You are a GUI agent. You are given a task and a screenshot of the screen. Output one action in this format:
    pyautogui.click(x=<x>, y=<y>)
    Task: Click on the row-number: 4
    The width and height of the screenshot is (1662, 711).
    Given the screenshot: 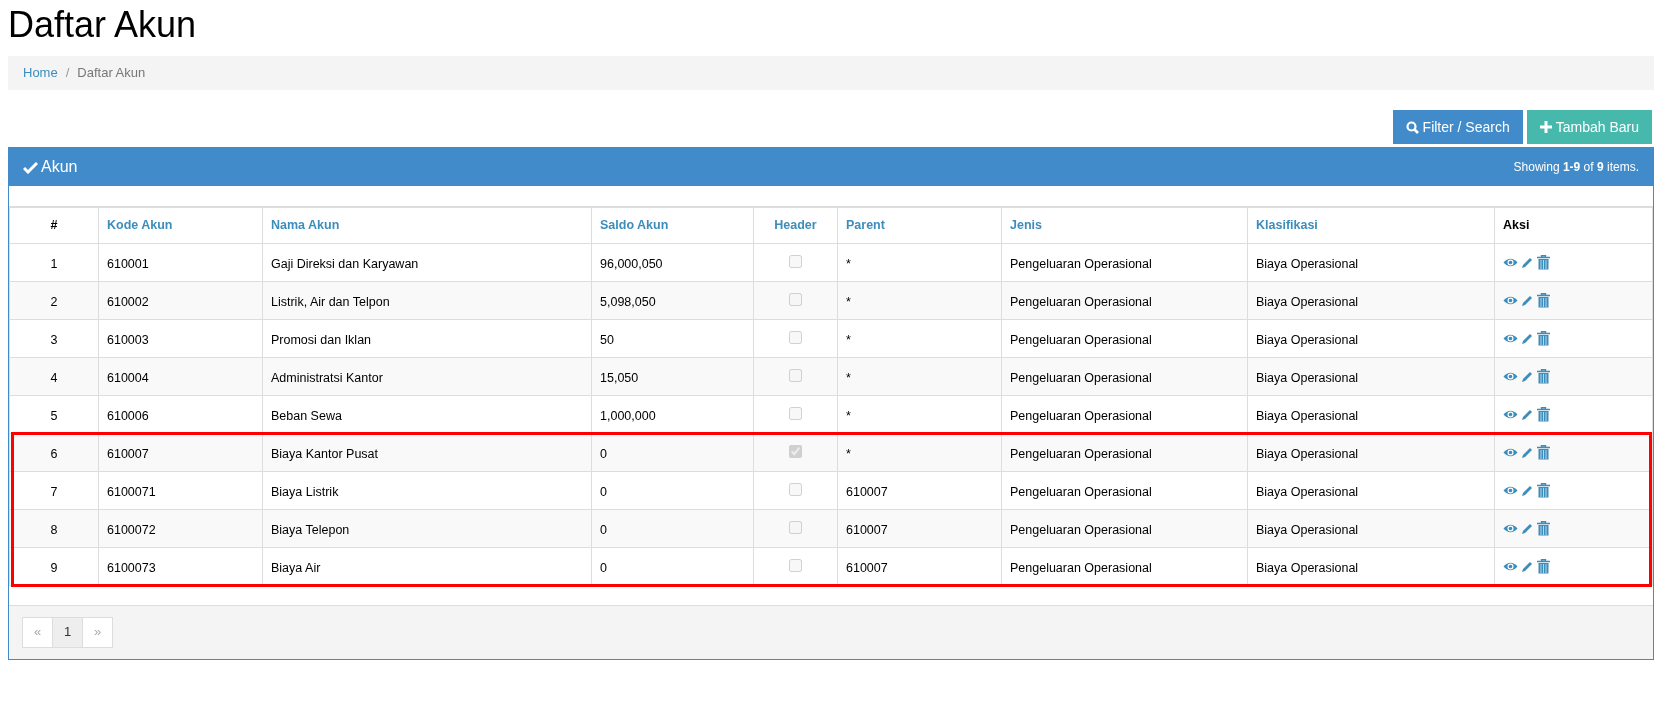 What is the action you would take?
    pyautogui.click(x=54, y=376)
    